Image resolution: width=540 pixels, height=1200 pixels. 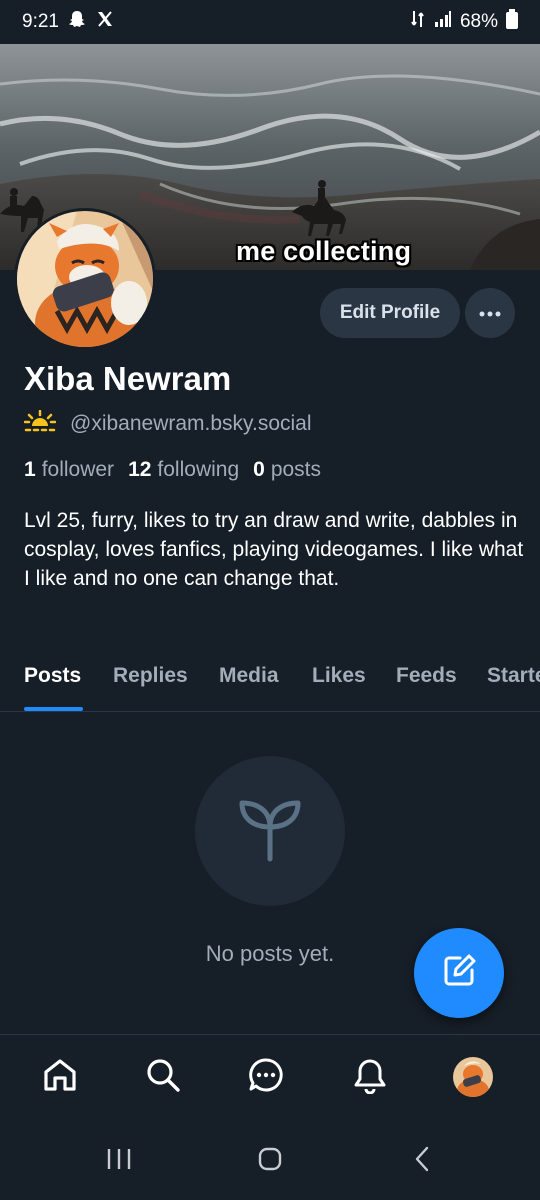 I want to click on search-icon, so click(x=163, y=1077).